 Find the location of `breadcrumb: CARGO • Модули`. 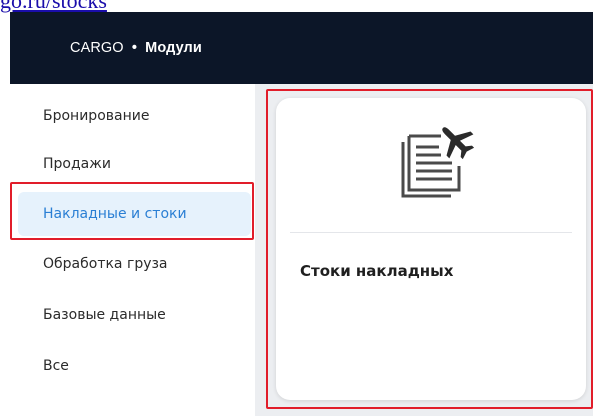

breadcrumb: CARGO • Модули is located at coordinates (136, 48).